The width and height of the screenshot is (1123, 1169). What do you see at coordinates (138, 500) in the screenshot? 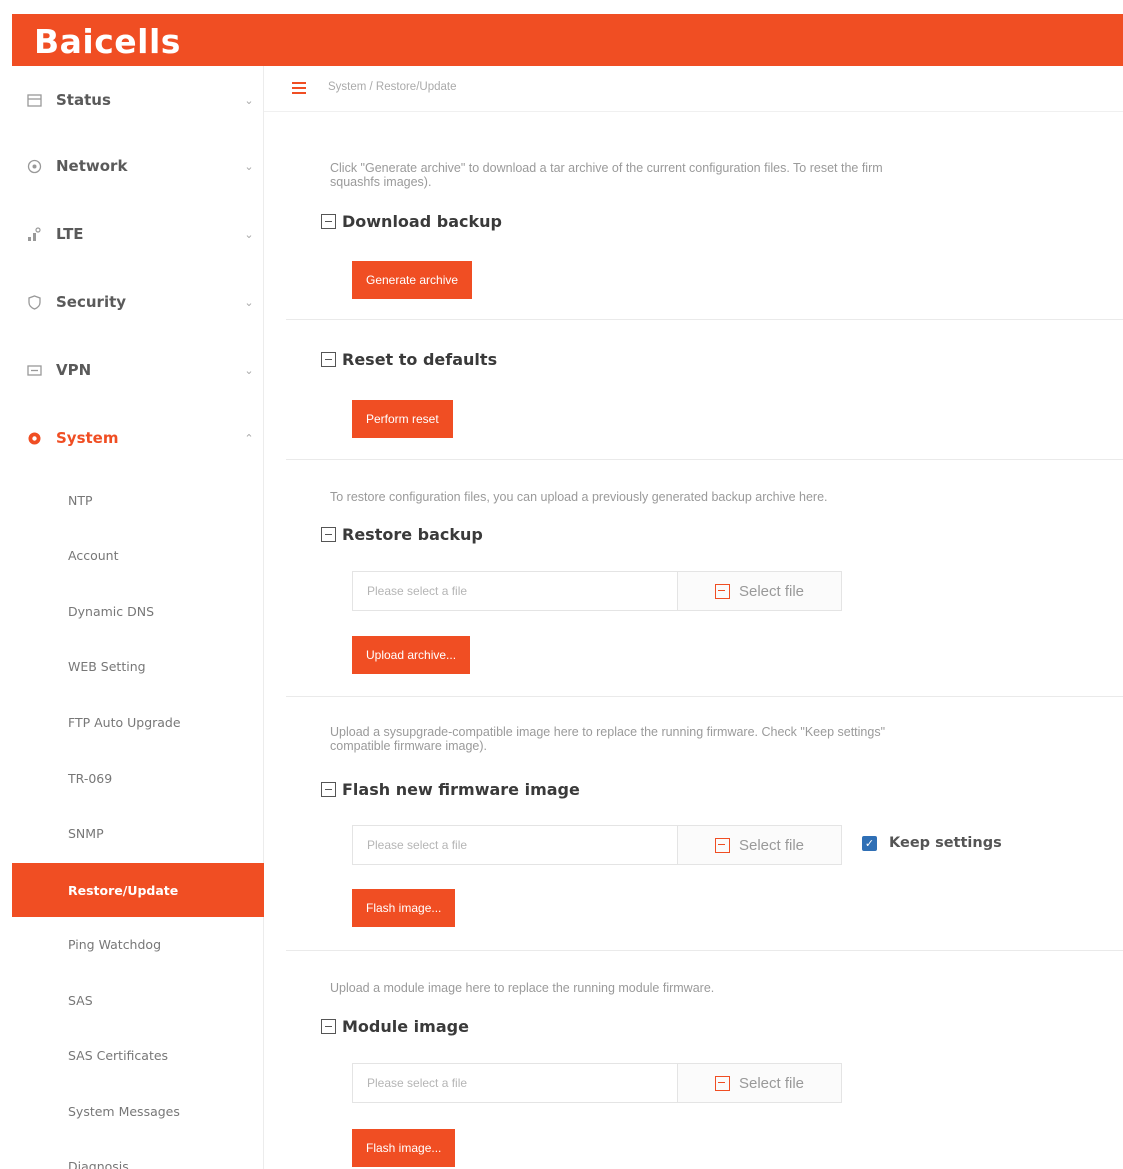
I see `sidebar-subitem-ntp: NTP` at bounding box center [138, 500].